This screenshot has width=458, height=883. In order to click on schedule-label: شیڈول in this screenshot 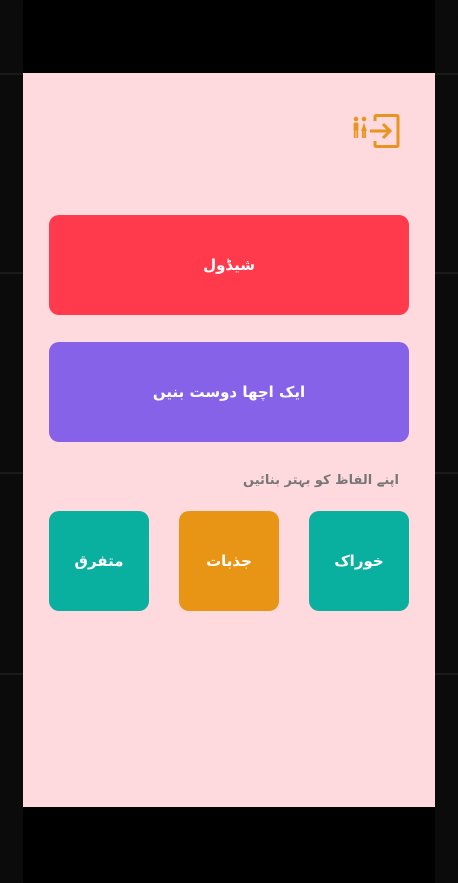, I will do `click(229, 265)`.